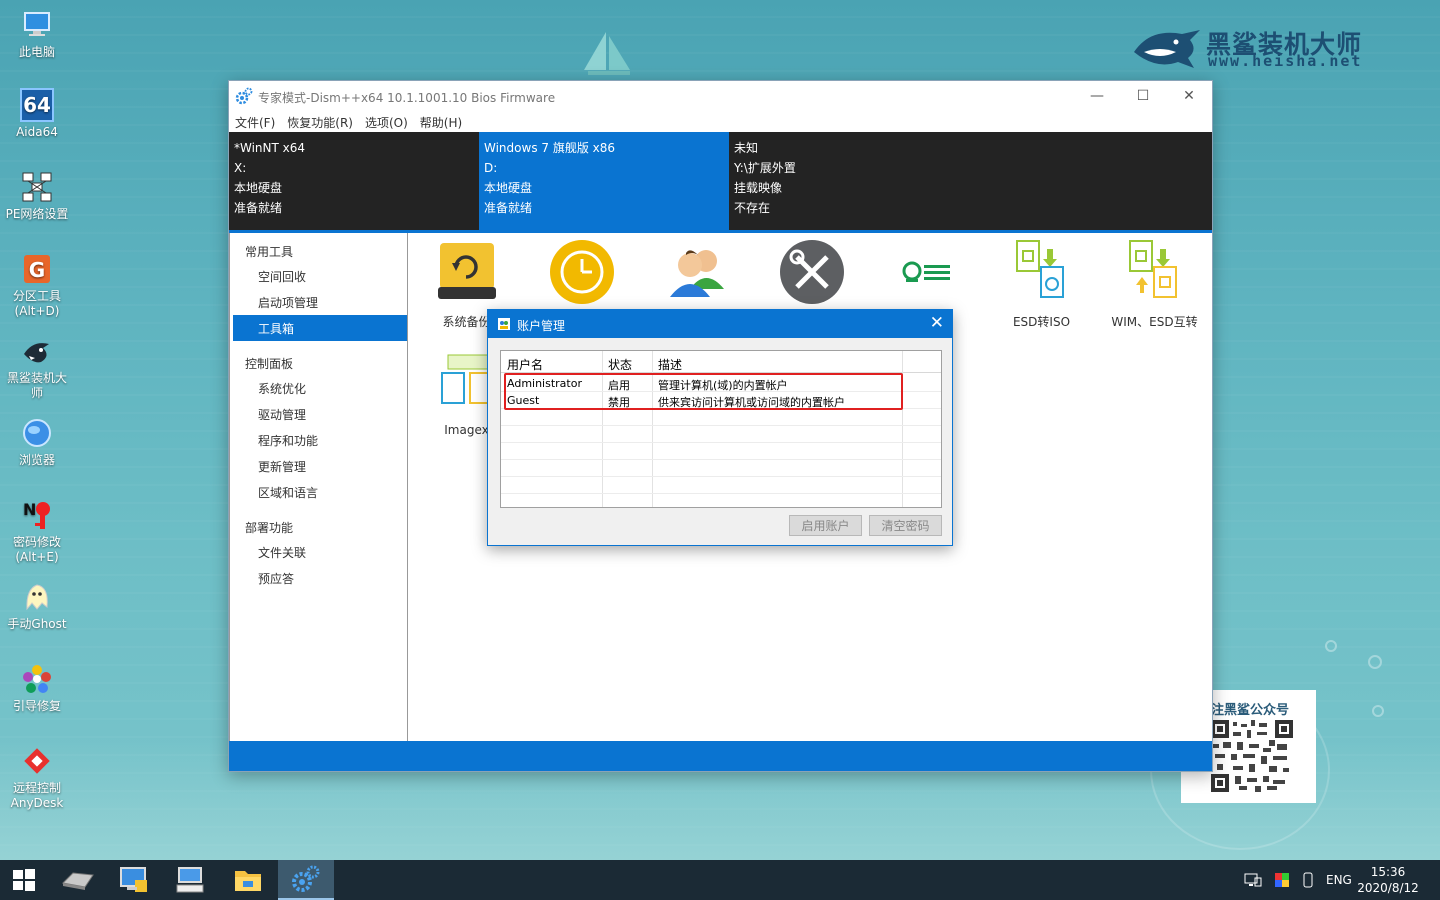 This screenshot has height=900, width=1440. I want to click on red-highlight-box, so click(703, 391).